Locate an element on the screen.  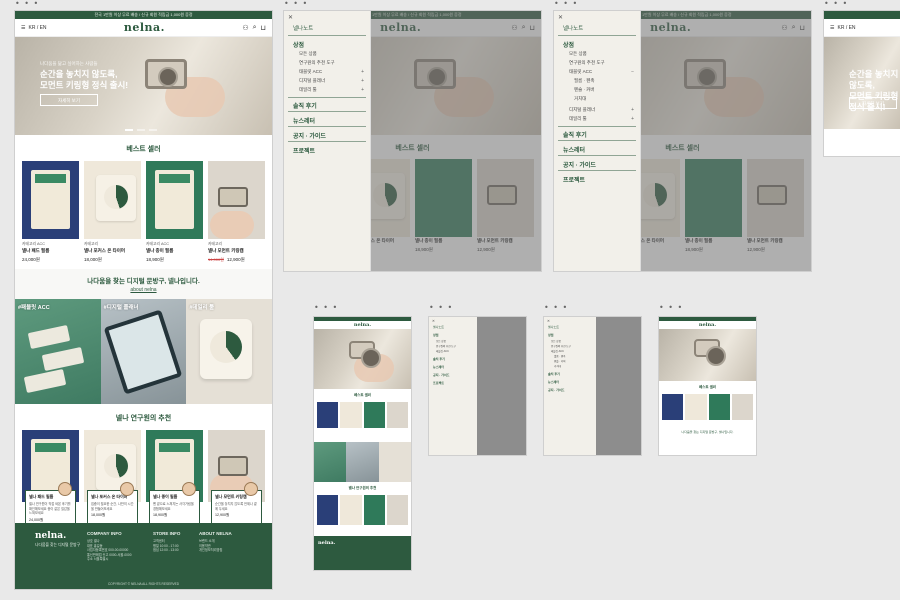
product-name: 넬나 패드 필름 is located at coordinates (50, 251).